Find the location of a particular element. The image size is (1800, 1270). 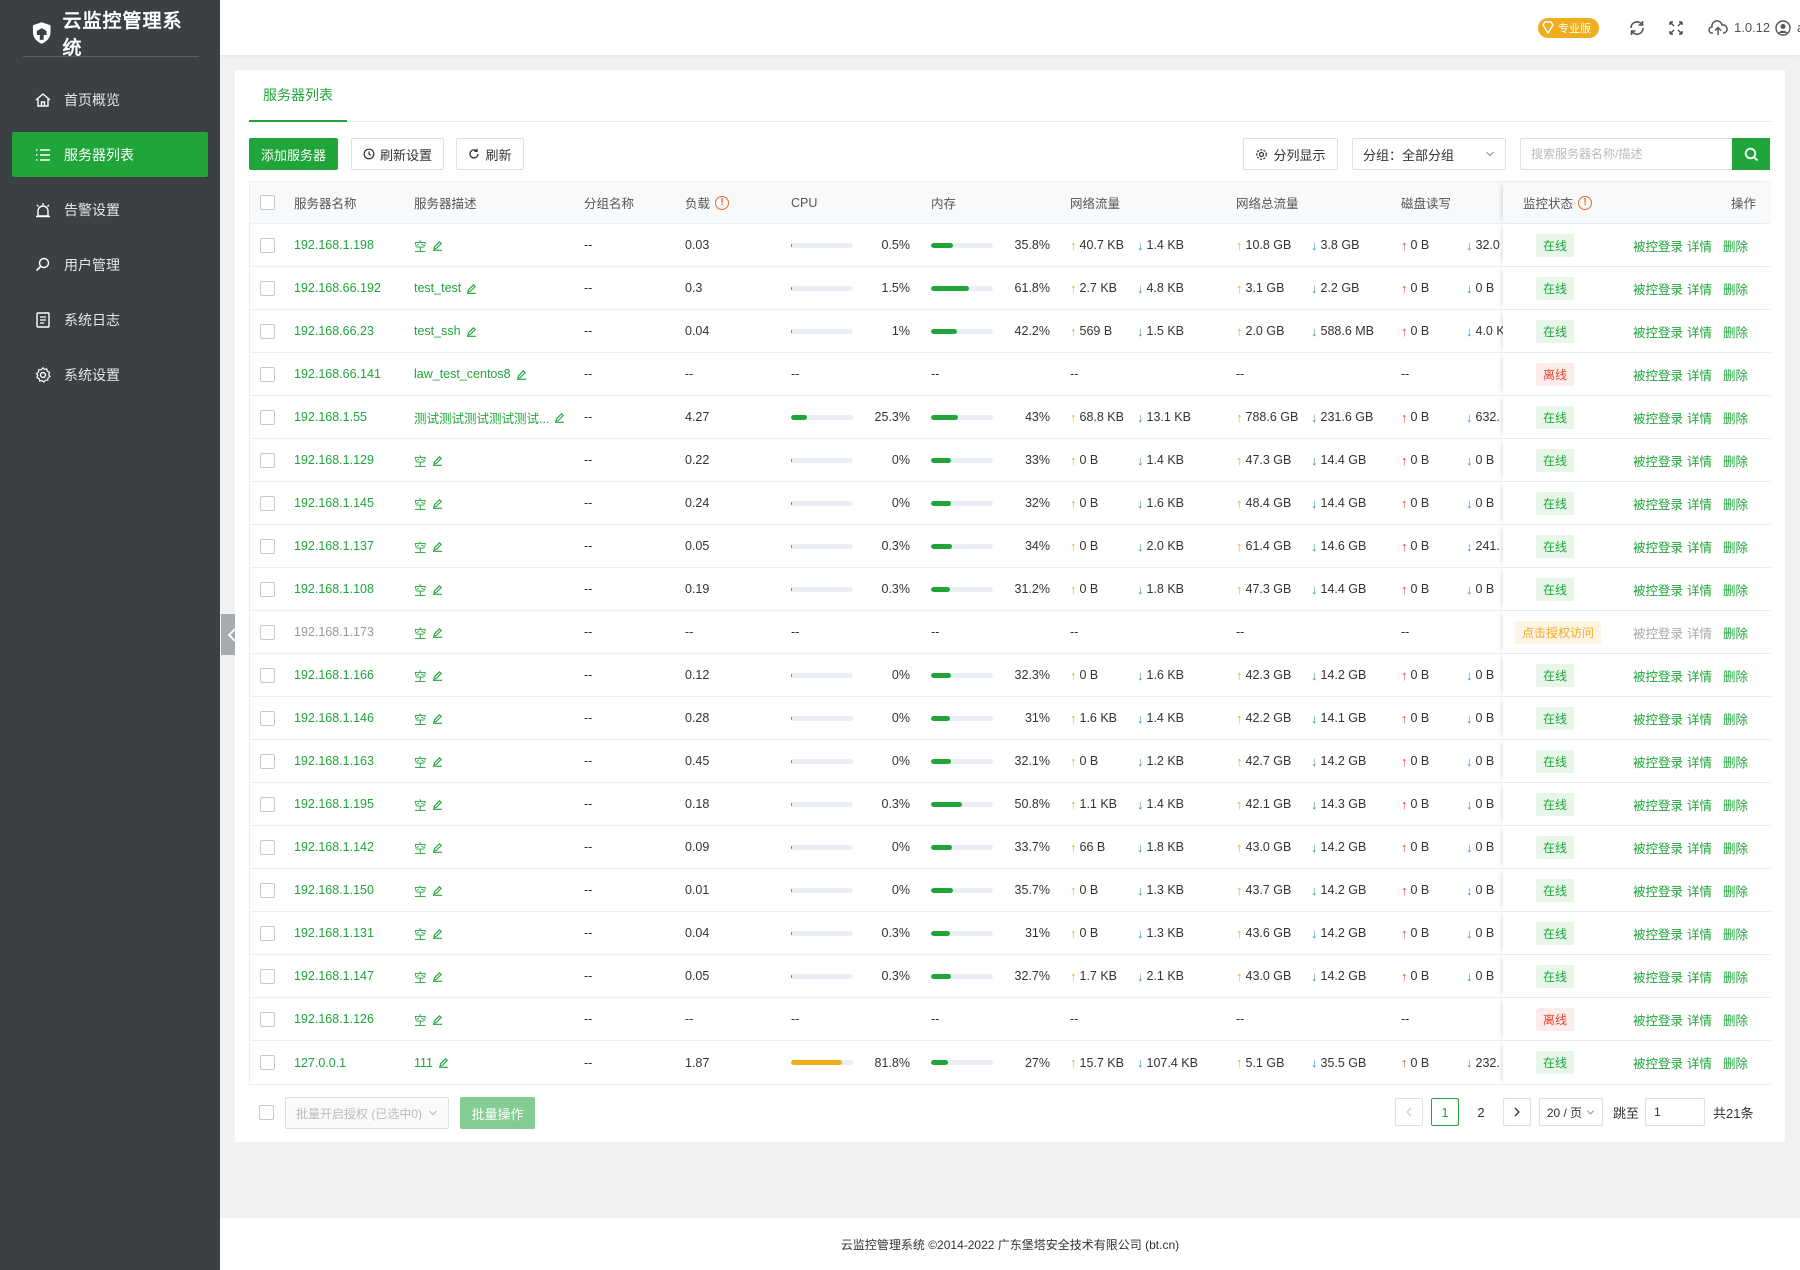

bottom-select-all-checkbox is located at coordinates (266, 1112).